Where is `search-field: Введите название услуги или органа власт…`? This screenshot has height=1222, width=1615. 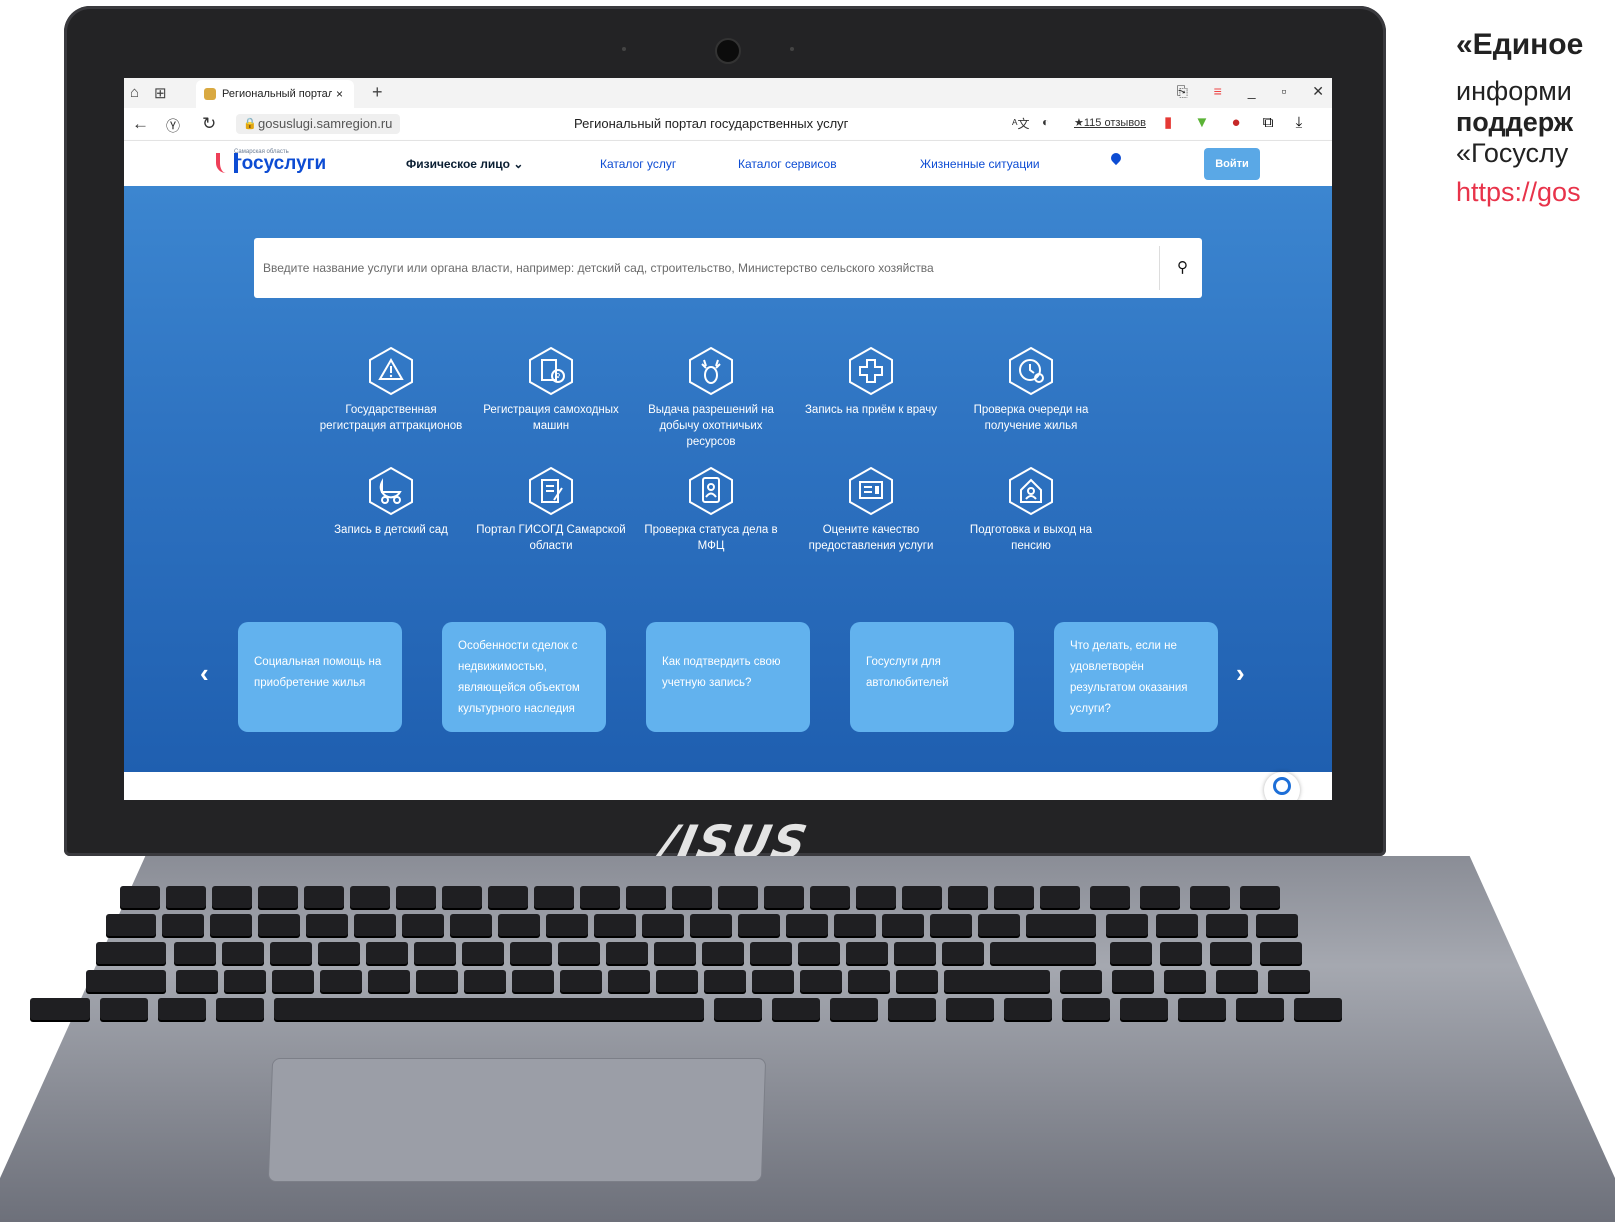
search-field: Введите название услуги или органа власт… is located at coordinates (728, 268).